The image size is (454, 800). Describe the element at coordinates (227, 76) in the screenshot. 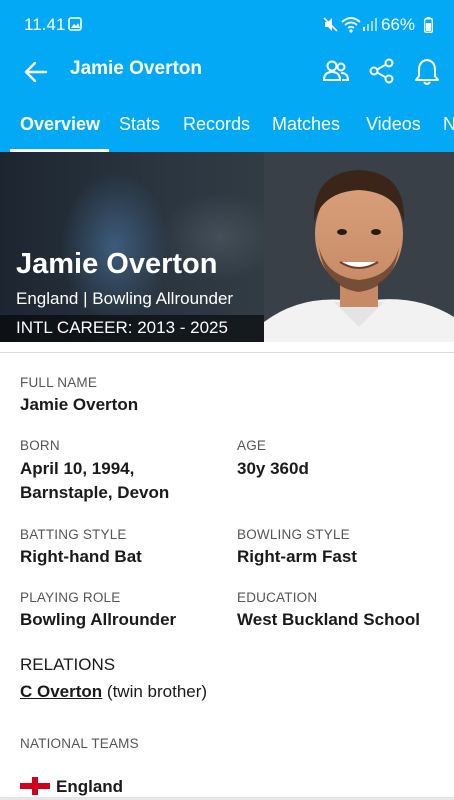

I see `app-bar: Jamie Overton` at that location.